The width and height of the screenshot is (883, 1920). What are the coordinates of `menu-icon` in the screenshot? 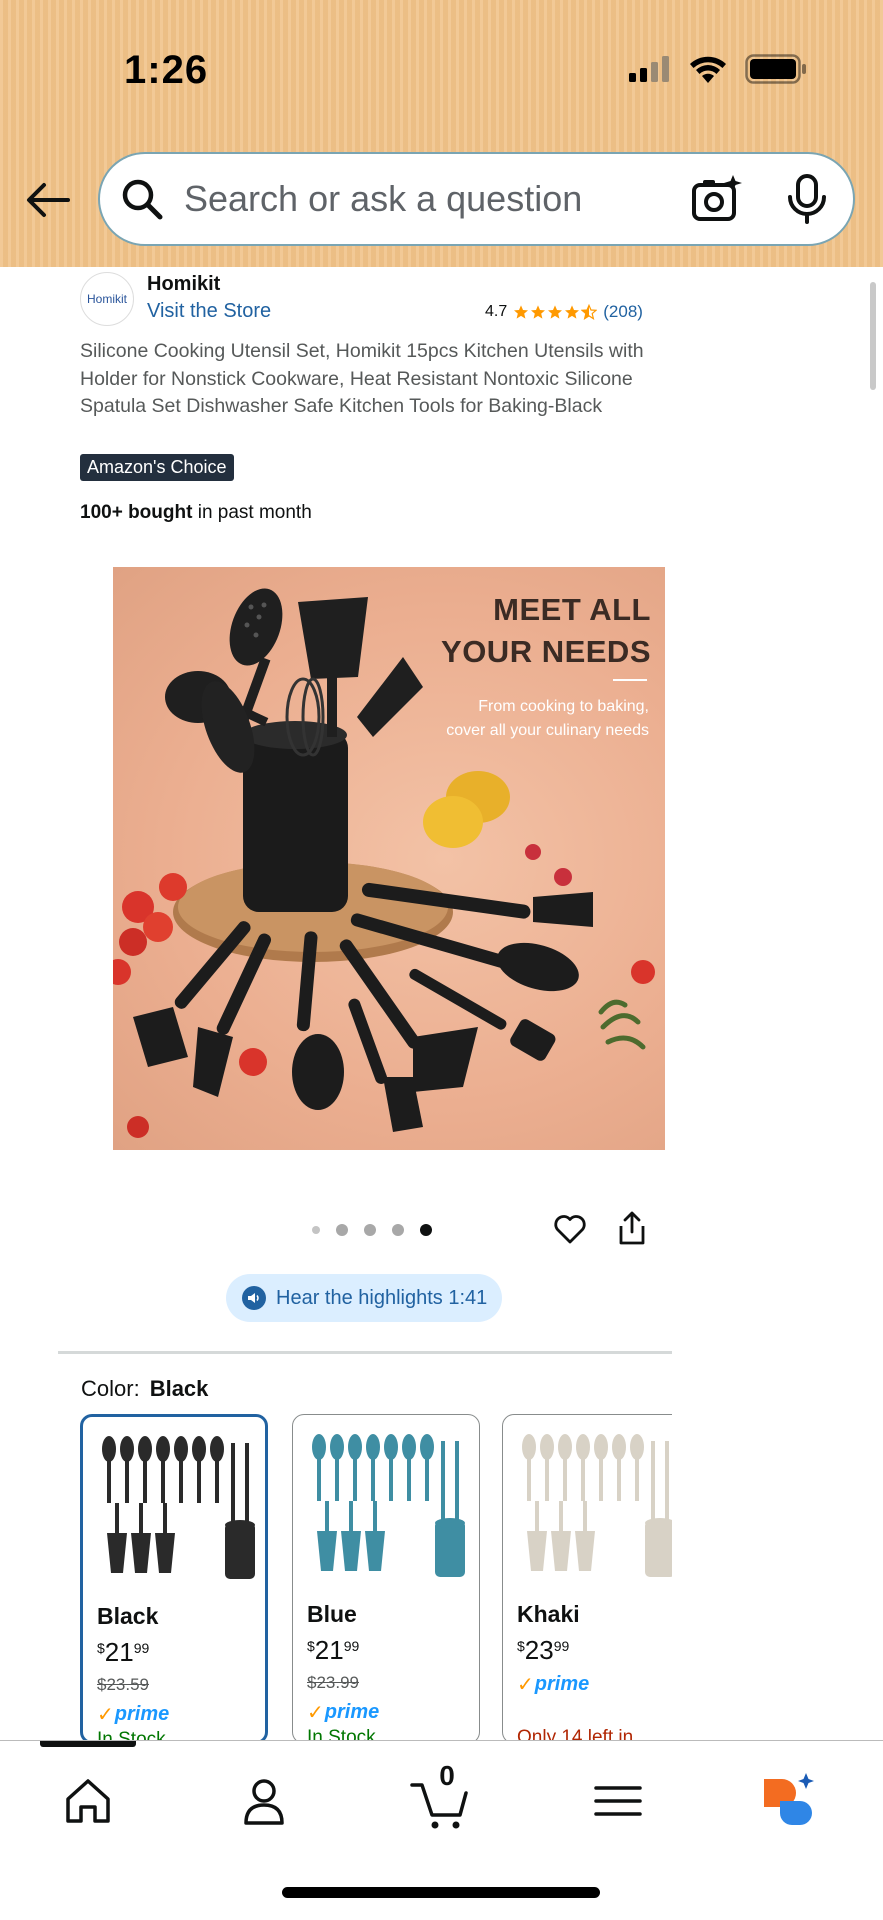 It's located at (618, 1801).